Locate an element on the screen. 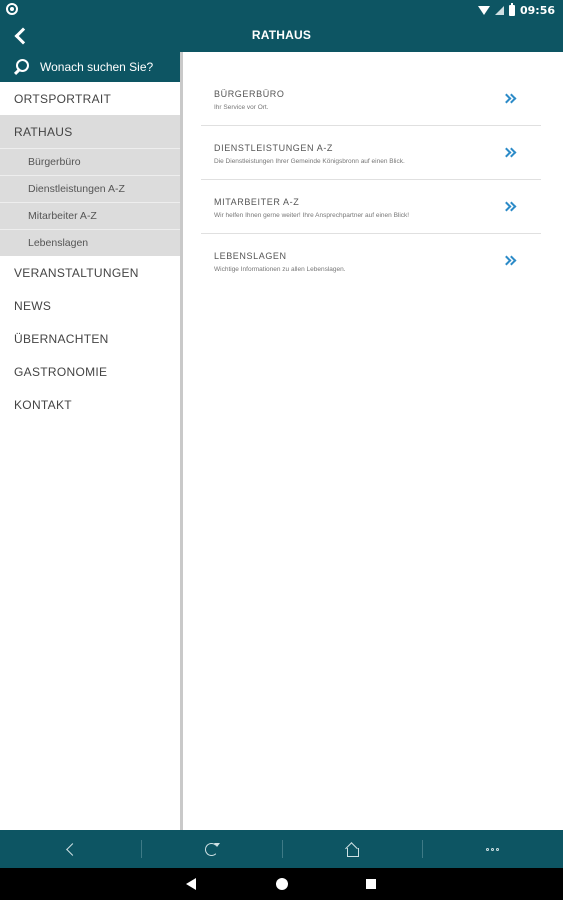 This screenshot has height=900, width=563. status-icons: 09:56 is located at coordinates (516, 10).